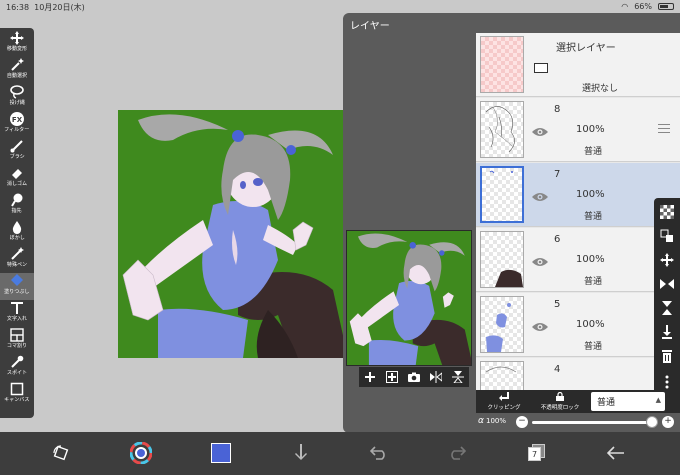 The image size is (680, 475). Describe the element at coordinates (457, 453) in the screenshot. I see `redo-icon` at that location.